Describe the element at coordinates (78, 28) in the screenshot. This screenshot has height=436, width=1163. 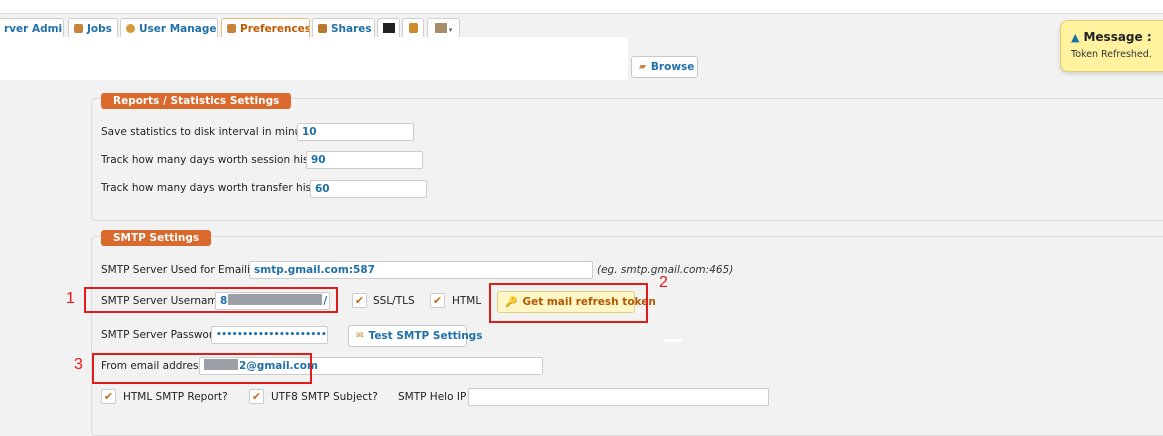
I see `jobs-icon` at that location.